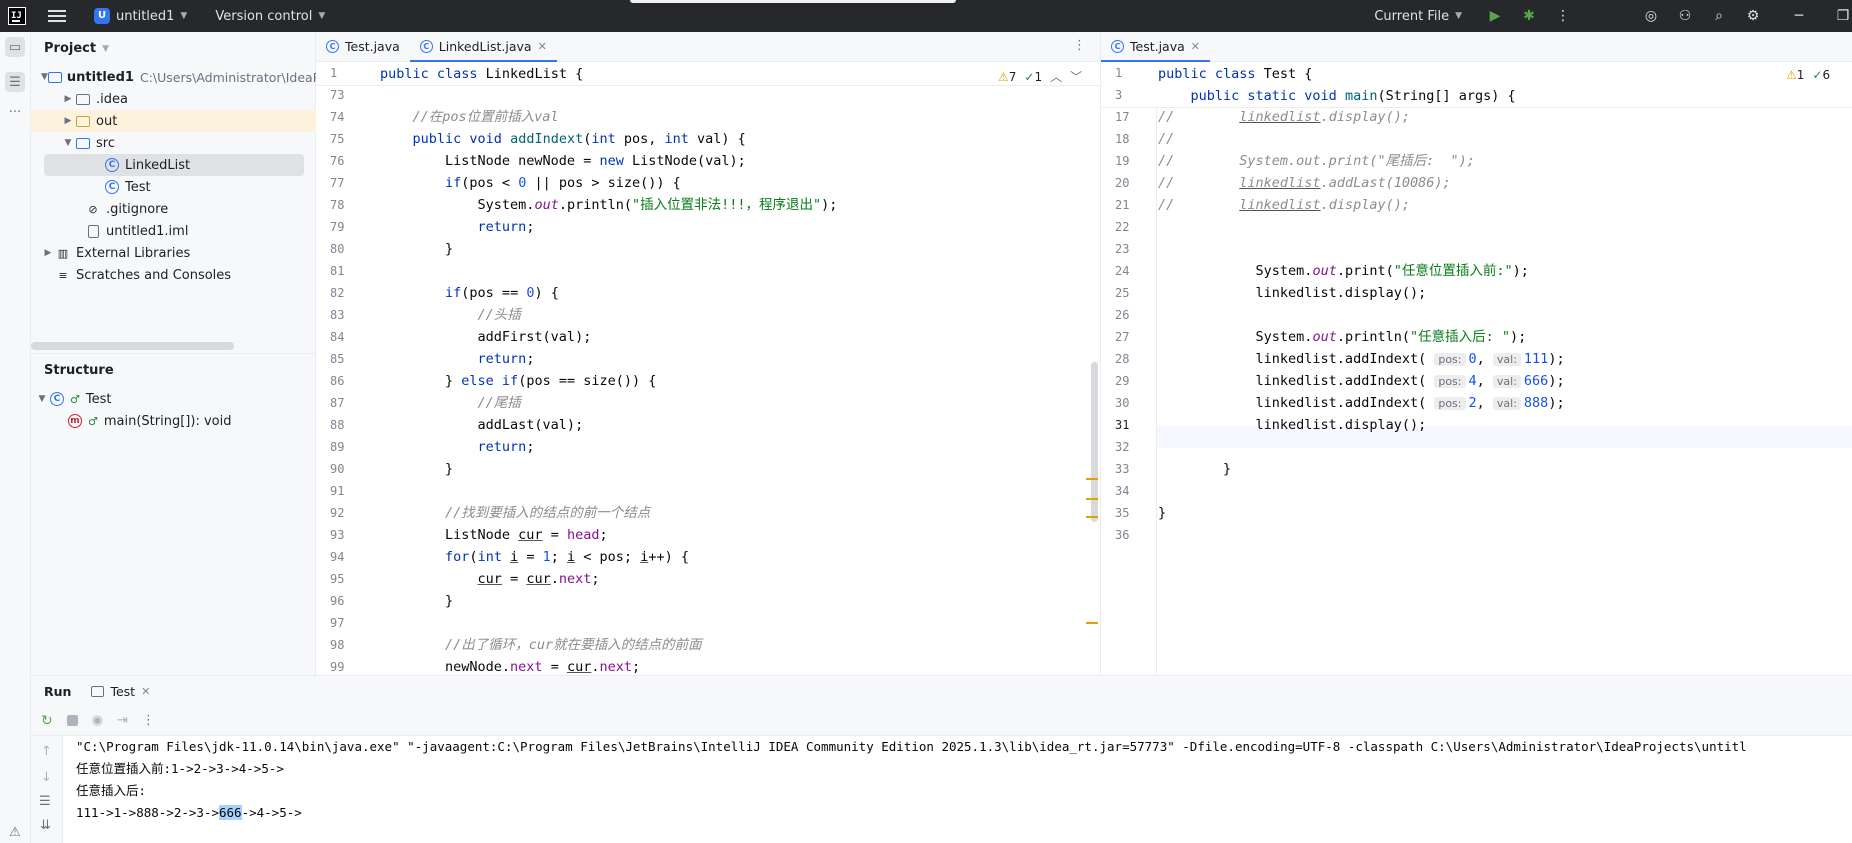  I want to click on sticky-scope-header: 1 public class LinkedList {, so click(708, 74).